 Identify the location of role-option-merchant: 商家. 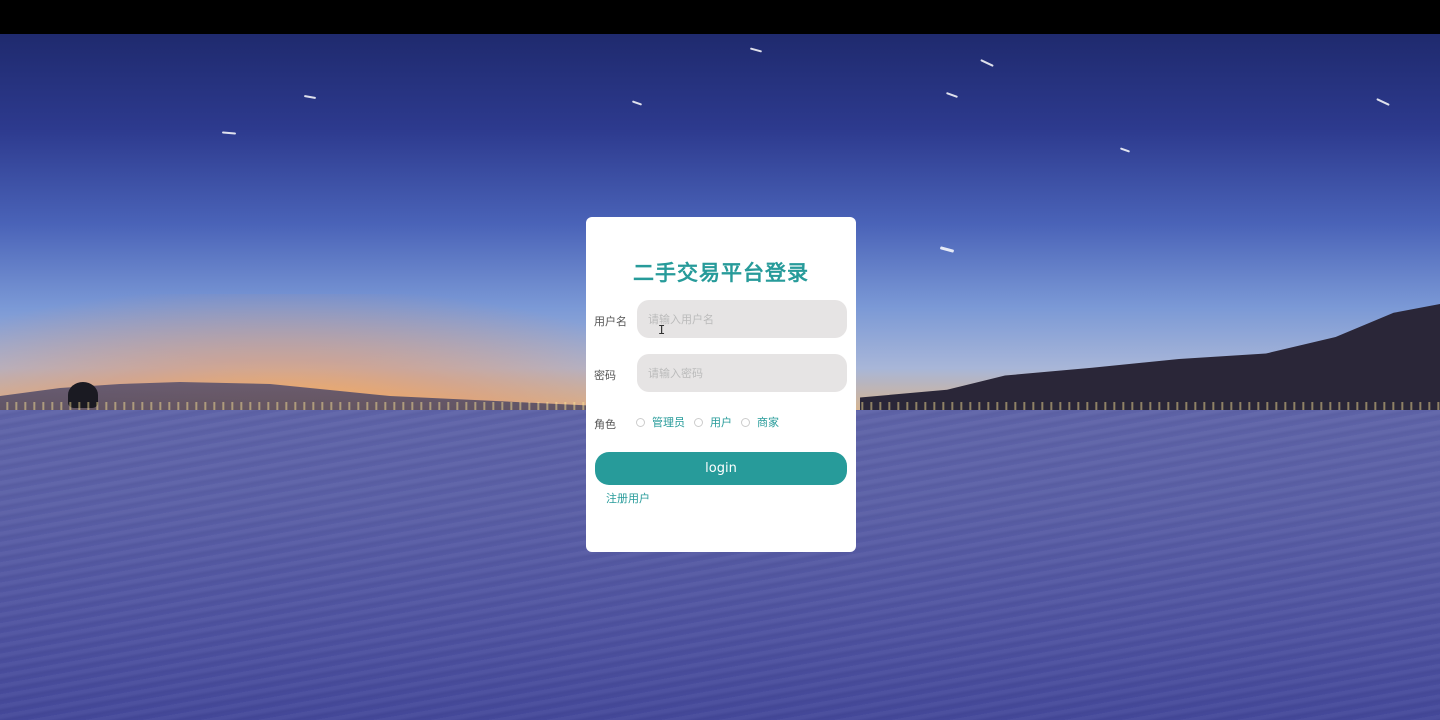
(760, 422).